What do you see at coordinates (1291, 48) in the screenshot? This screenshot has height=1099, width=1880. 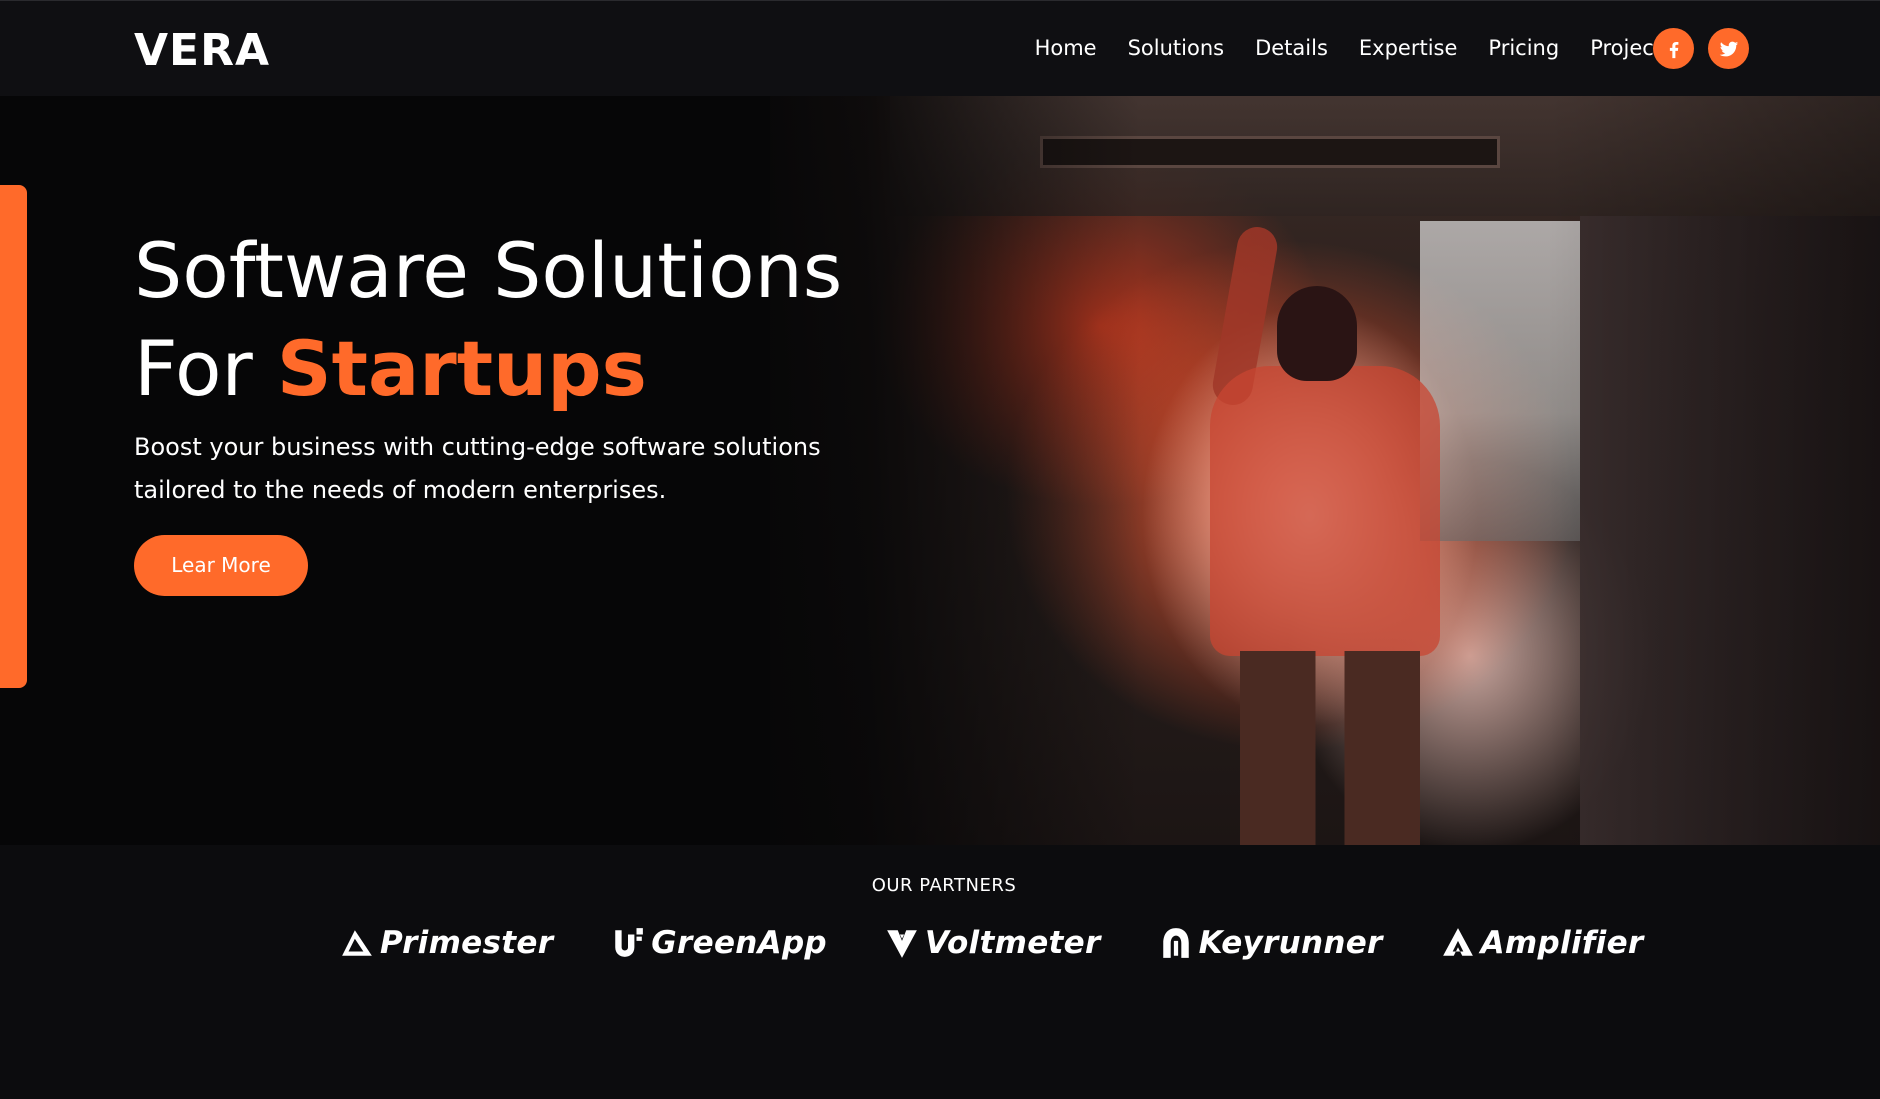 I see `nav-details: Details` at bounding box center [1291, 48].